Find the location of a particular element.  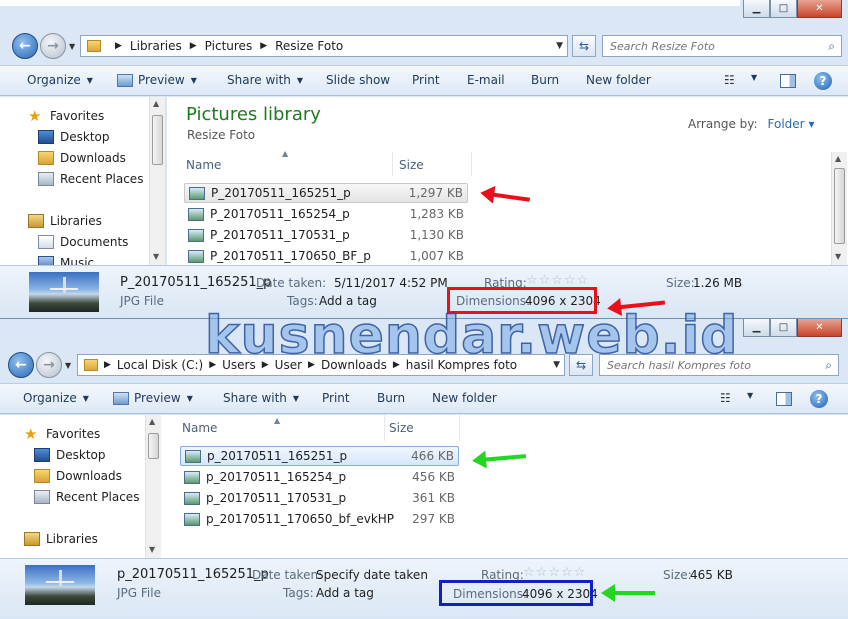

breadcrumb-local-disk: Local Disk (C:) is located at coordinates (160, 365).